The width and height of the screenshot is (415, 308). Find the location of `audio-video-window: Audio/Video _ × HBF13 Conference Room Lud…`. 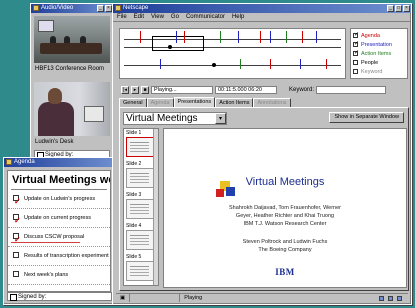

audio-video-window: Audio/Video _ × HBF13 Conference Room Lud… is located at coordinates (72, 84).